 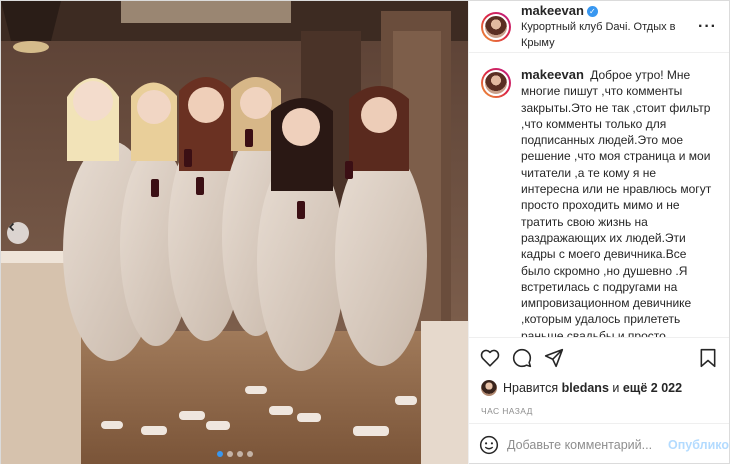 I want to click on author-avatar, so click(x=496, y=26).